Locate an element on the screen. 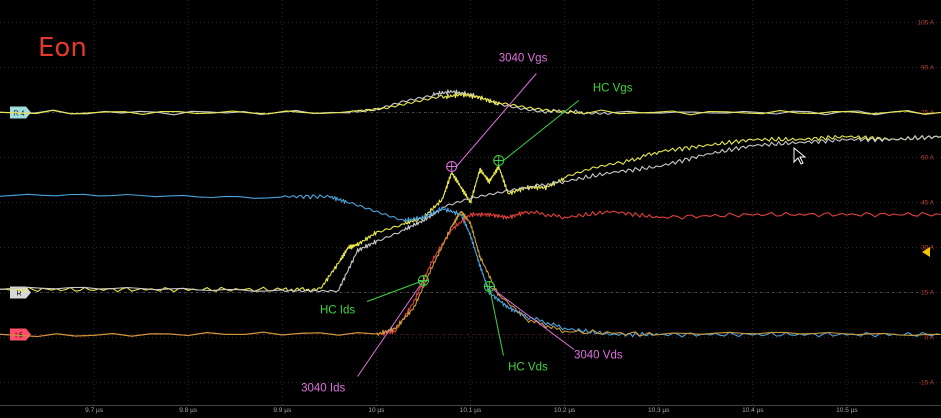 The height and width of the screenshot is (418, 941). y-tick-label: 15 A is located at coordinates (928, 293).